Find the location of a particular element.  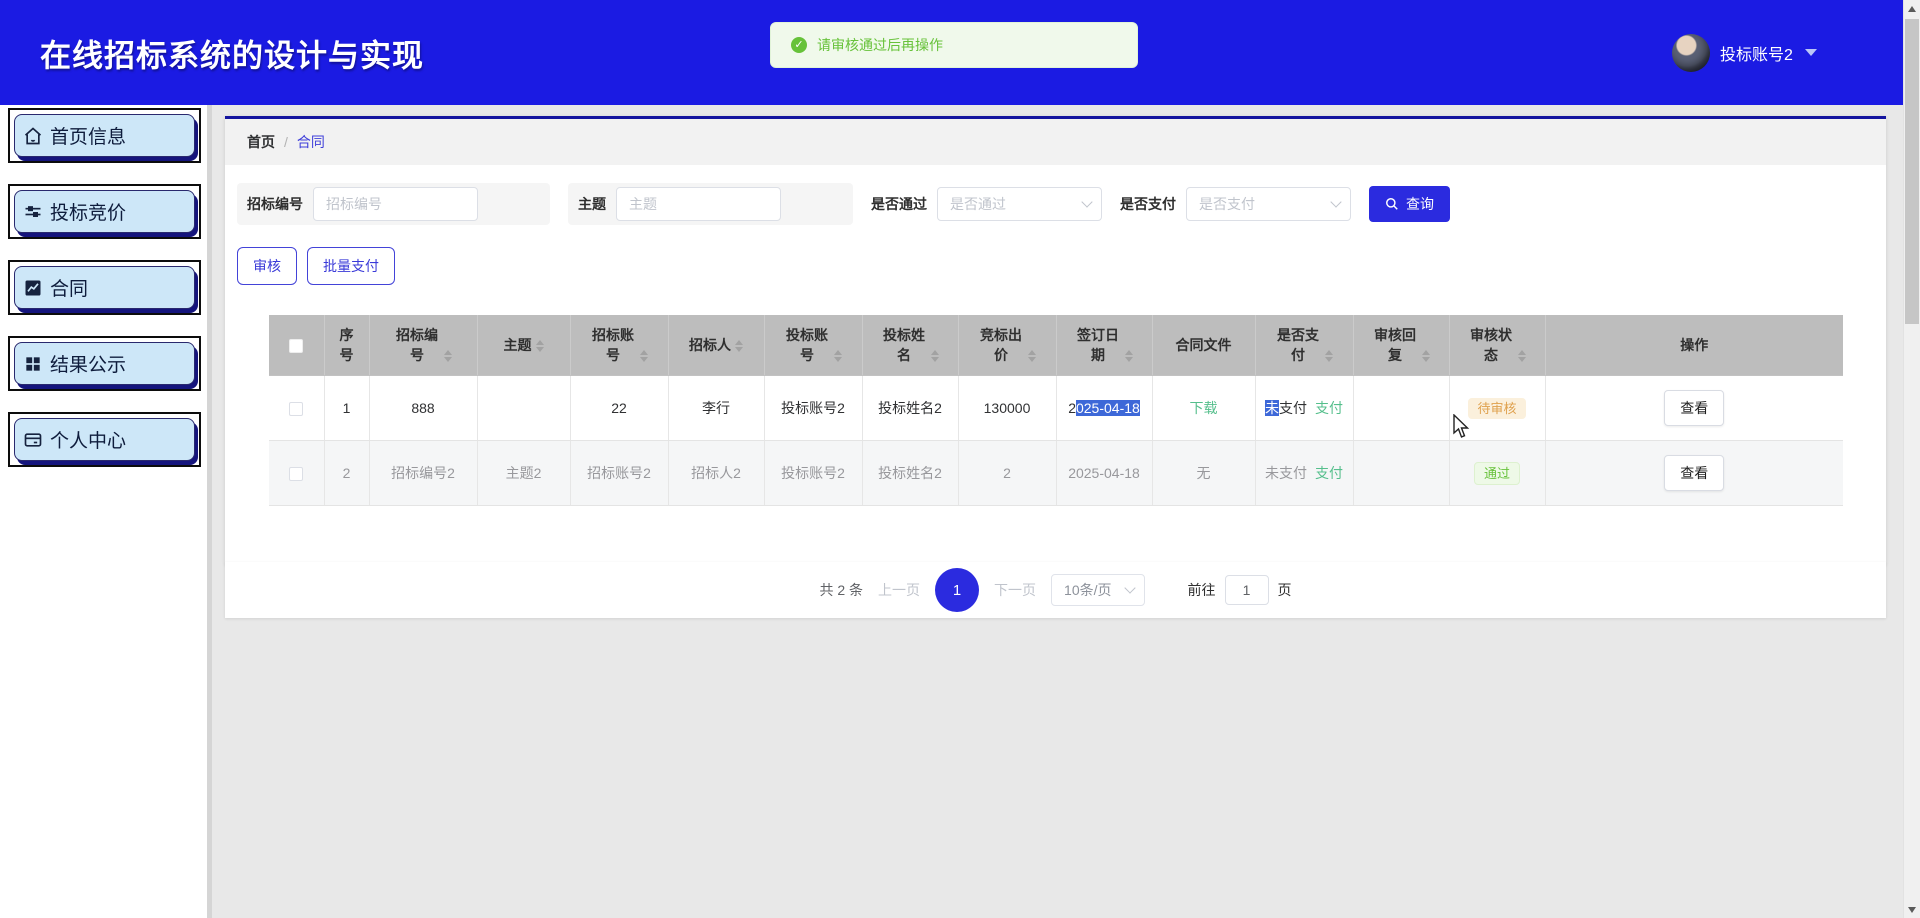

header-bid-account: 招标账号 is located at coordinates (619, 345).